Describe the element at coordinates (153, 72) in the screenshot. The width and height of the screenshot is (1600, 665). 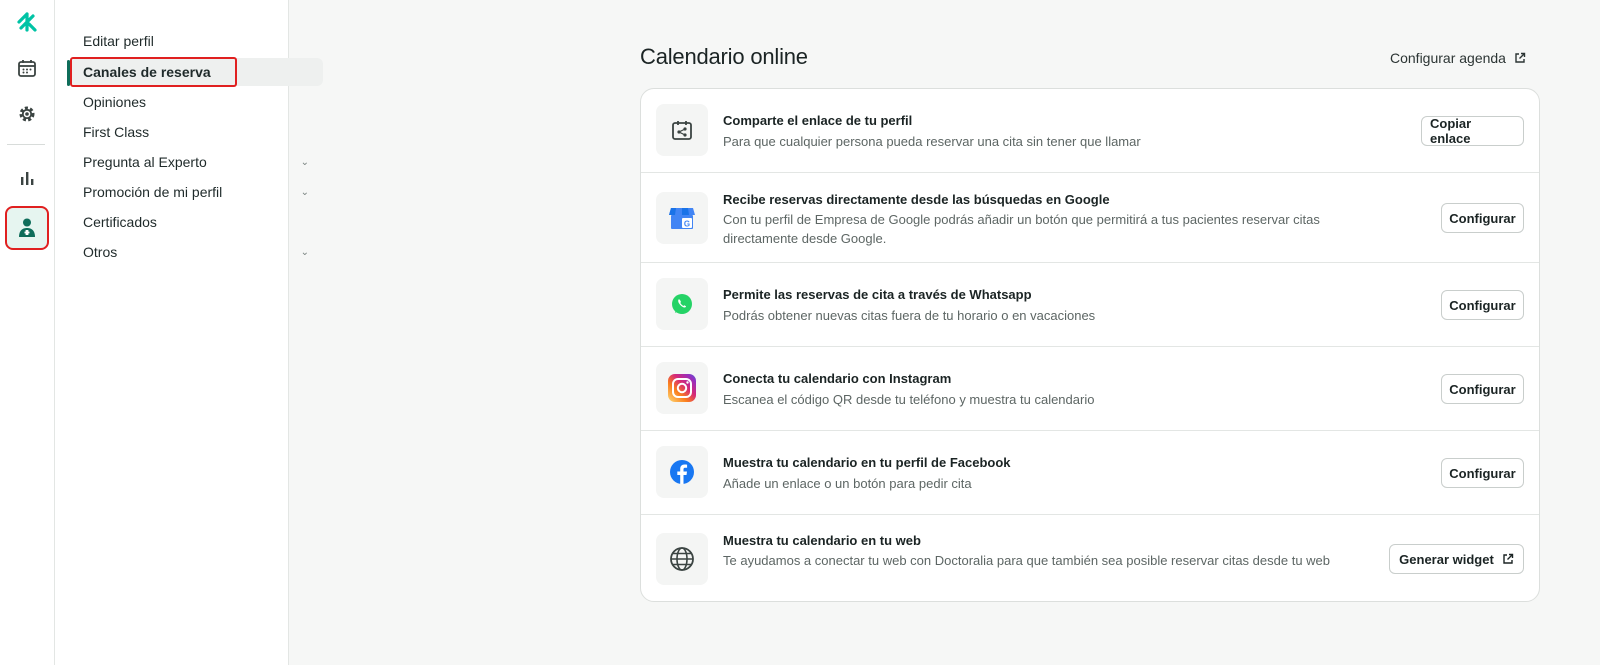
I see `highlight-box` at that location.